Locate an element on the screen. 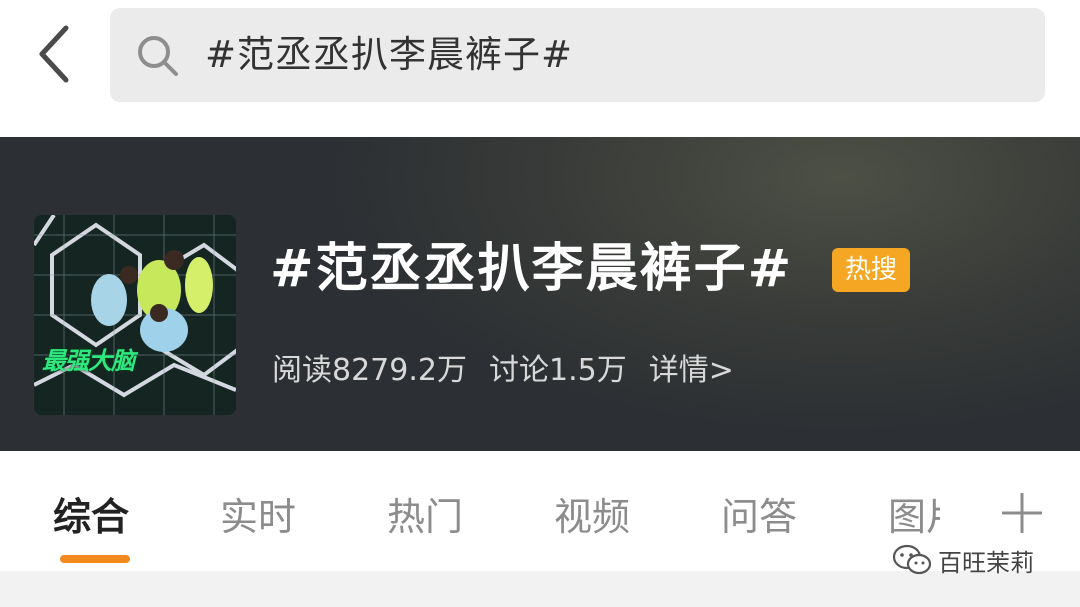  active-tab-indicator is located at coordinates (95, 559).